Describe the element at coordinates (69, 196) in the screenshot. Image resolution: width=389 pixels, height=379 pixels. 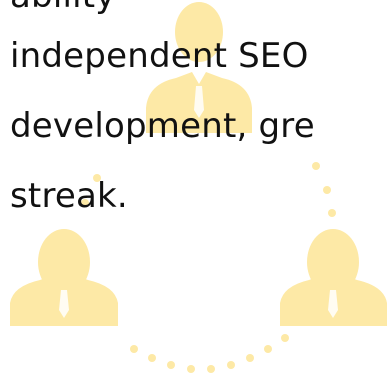
I see `text-line: streak.` at that location.